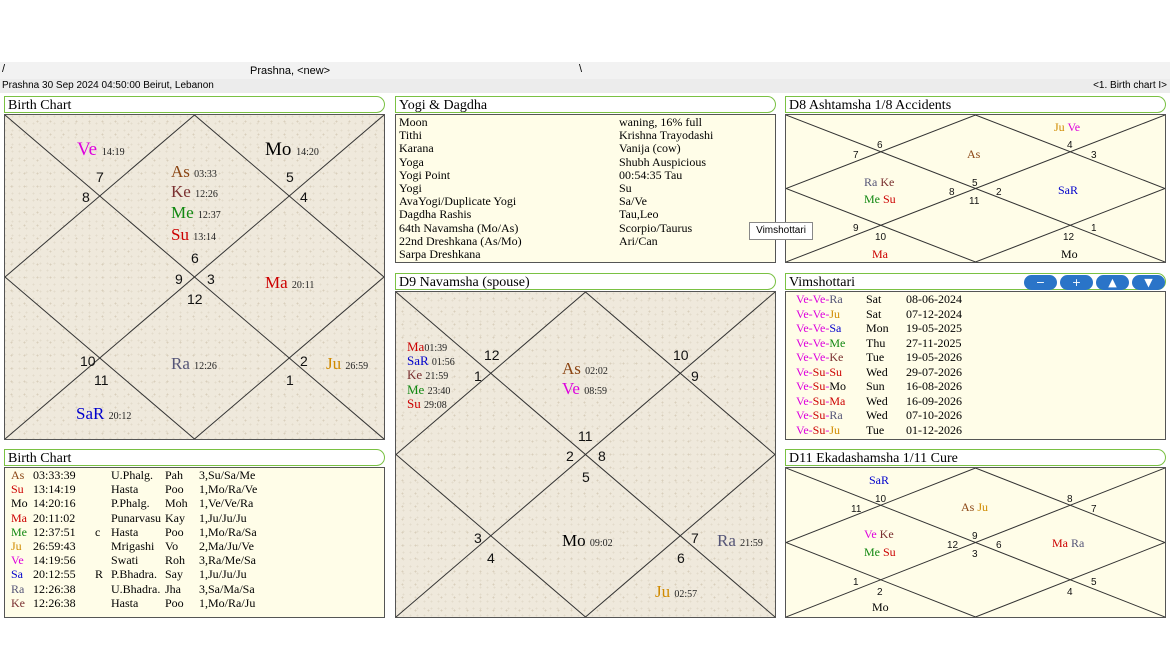 This screenshot has width=1170, height=658. What do you see at coordinates (478, 376) in the screenshot?
I see `house-number: 1` at bounding box center [478, 376].